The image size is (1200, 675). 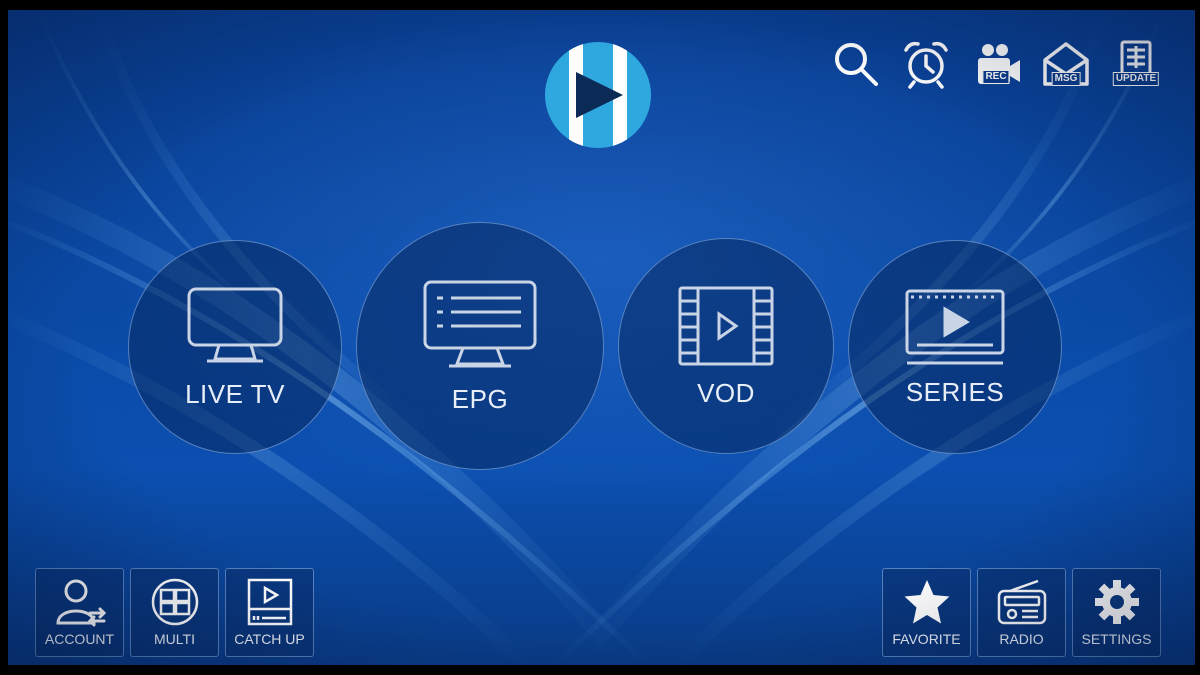 What do you see at coordinates (955, 391) in the screenshot?
I see `series-label: SERIES` at bounding box center [955, 391].